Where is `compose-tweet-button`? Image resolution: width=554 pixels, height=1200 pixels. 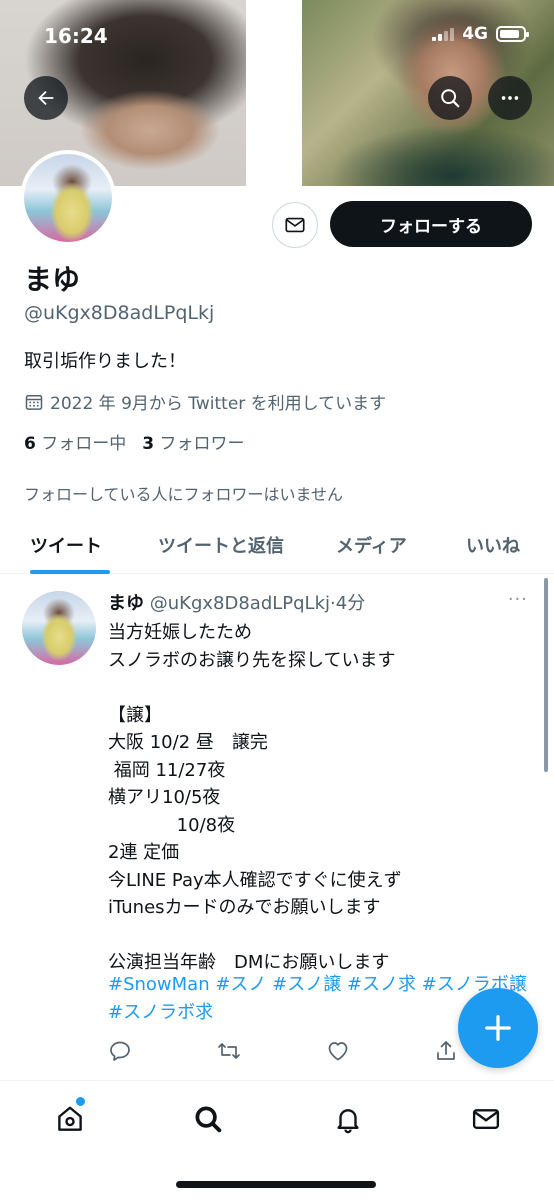 compose-tweet-button is located at coordinates (498, 1028).